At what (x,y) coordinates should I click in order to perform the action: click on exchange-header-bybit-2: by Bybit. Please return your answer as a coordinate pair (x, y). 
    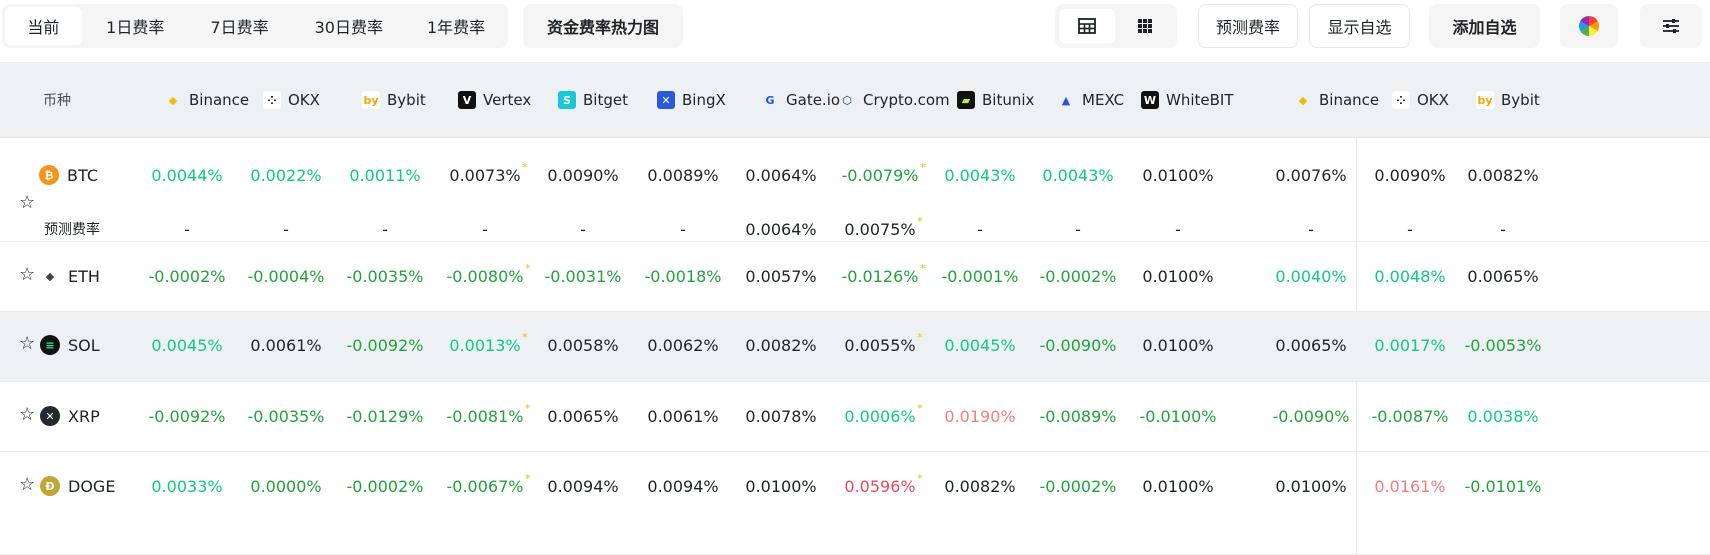
    Looking at the image, I should click on (1508, 100).